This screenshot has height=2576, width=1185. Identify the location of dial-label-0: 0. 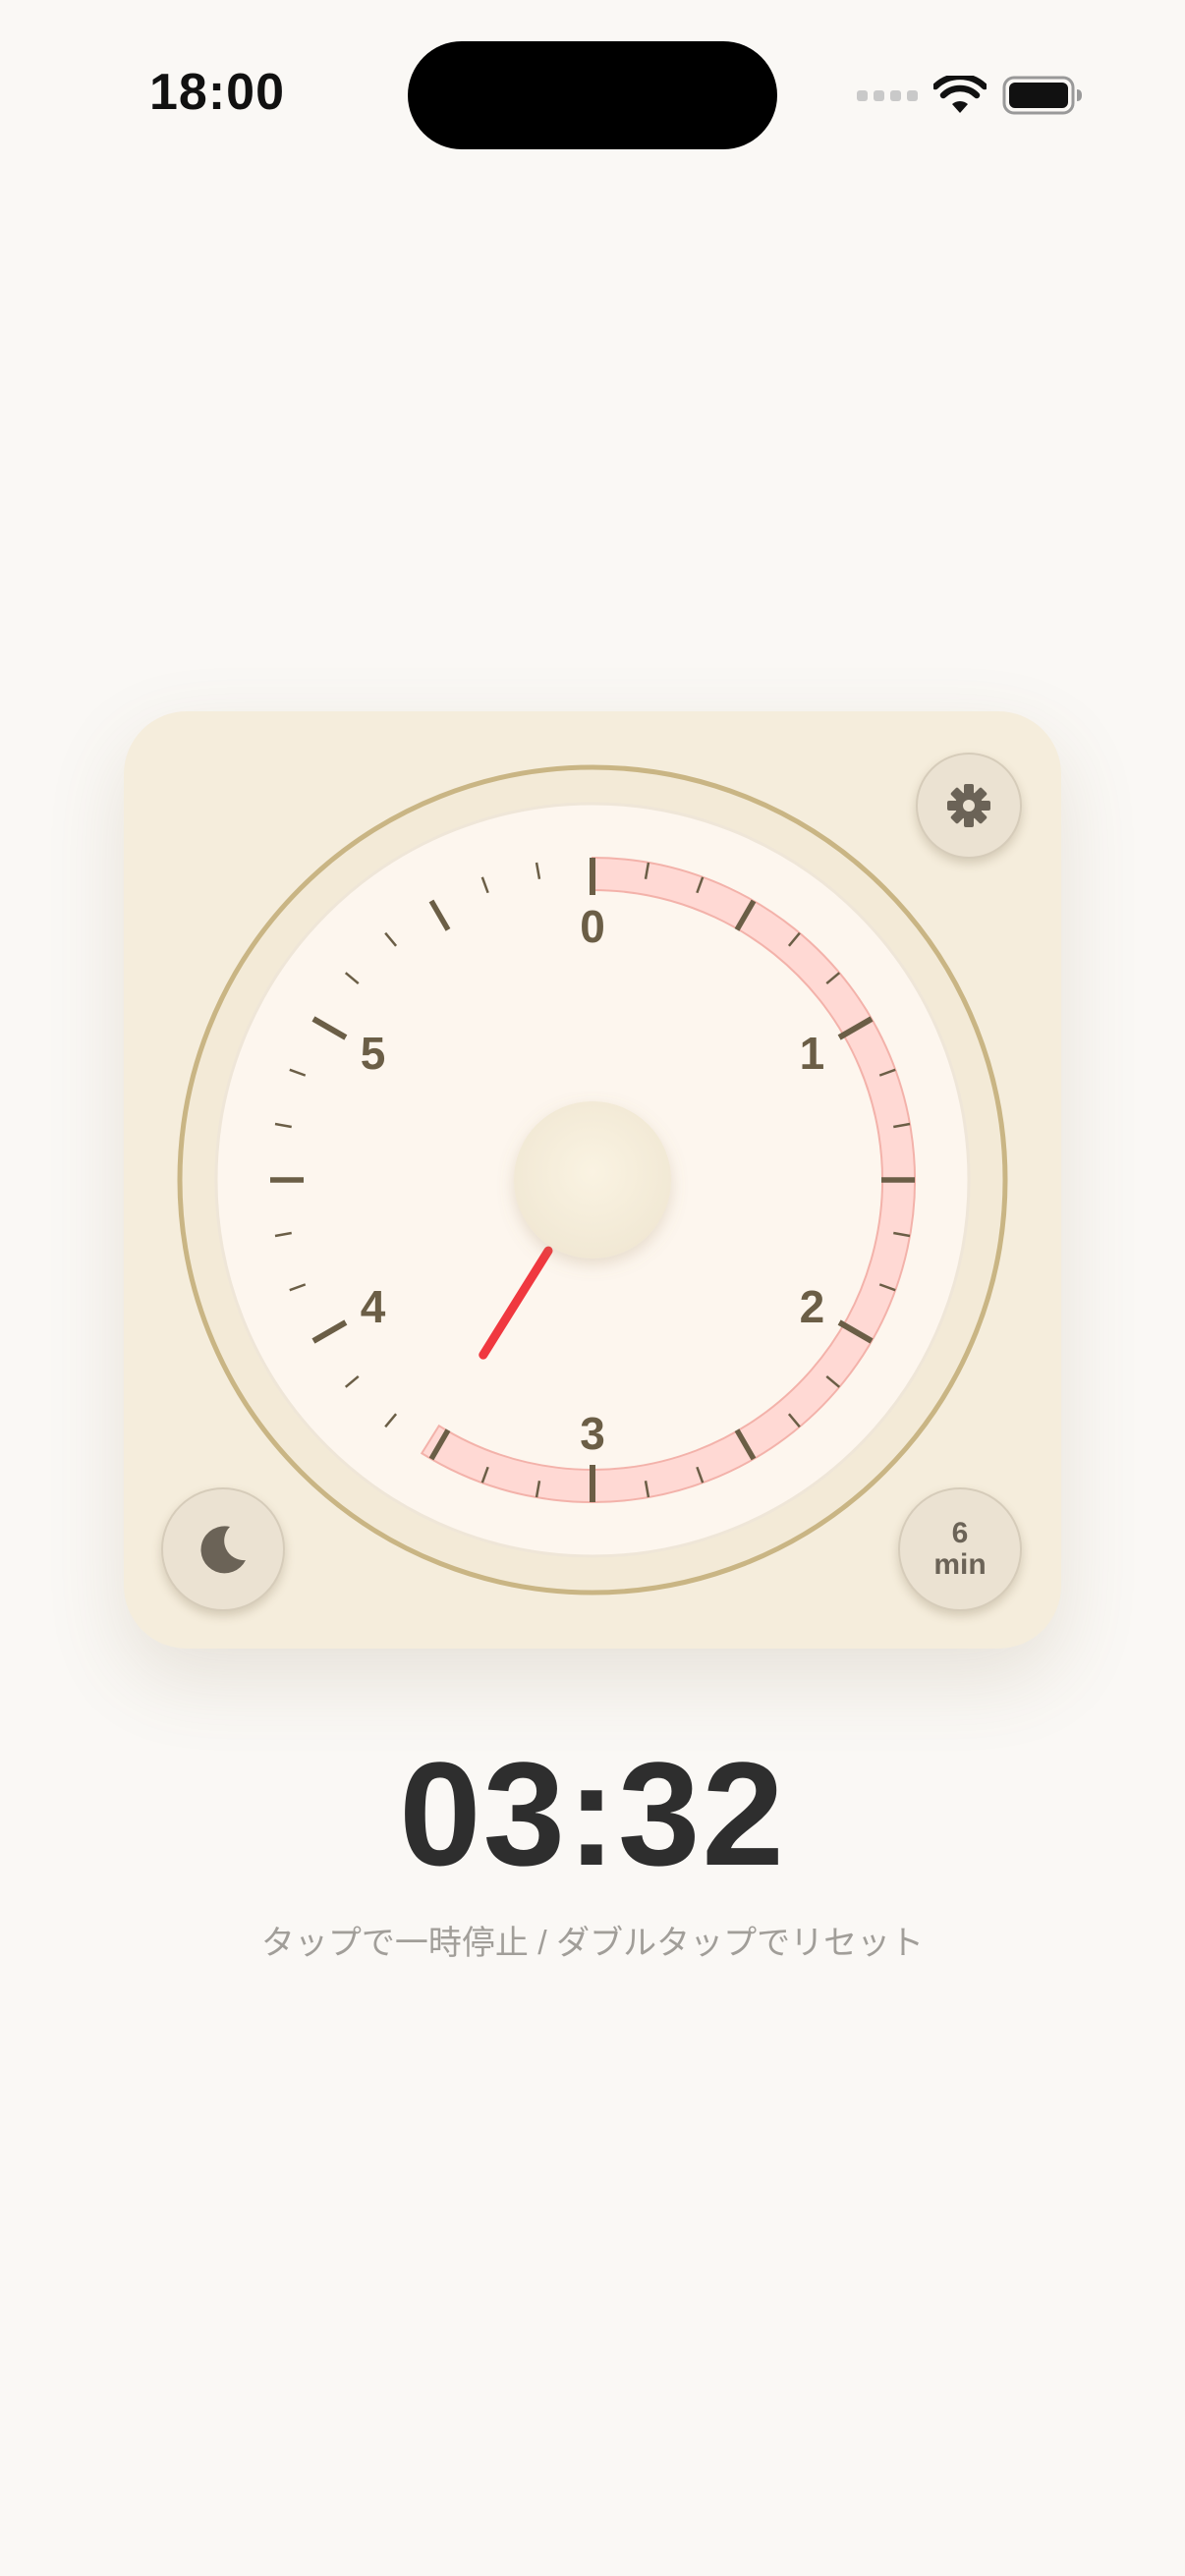
(592, 926).